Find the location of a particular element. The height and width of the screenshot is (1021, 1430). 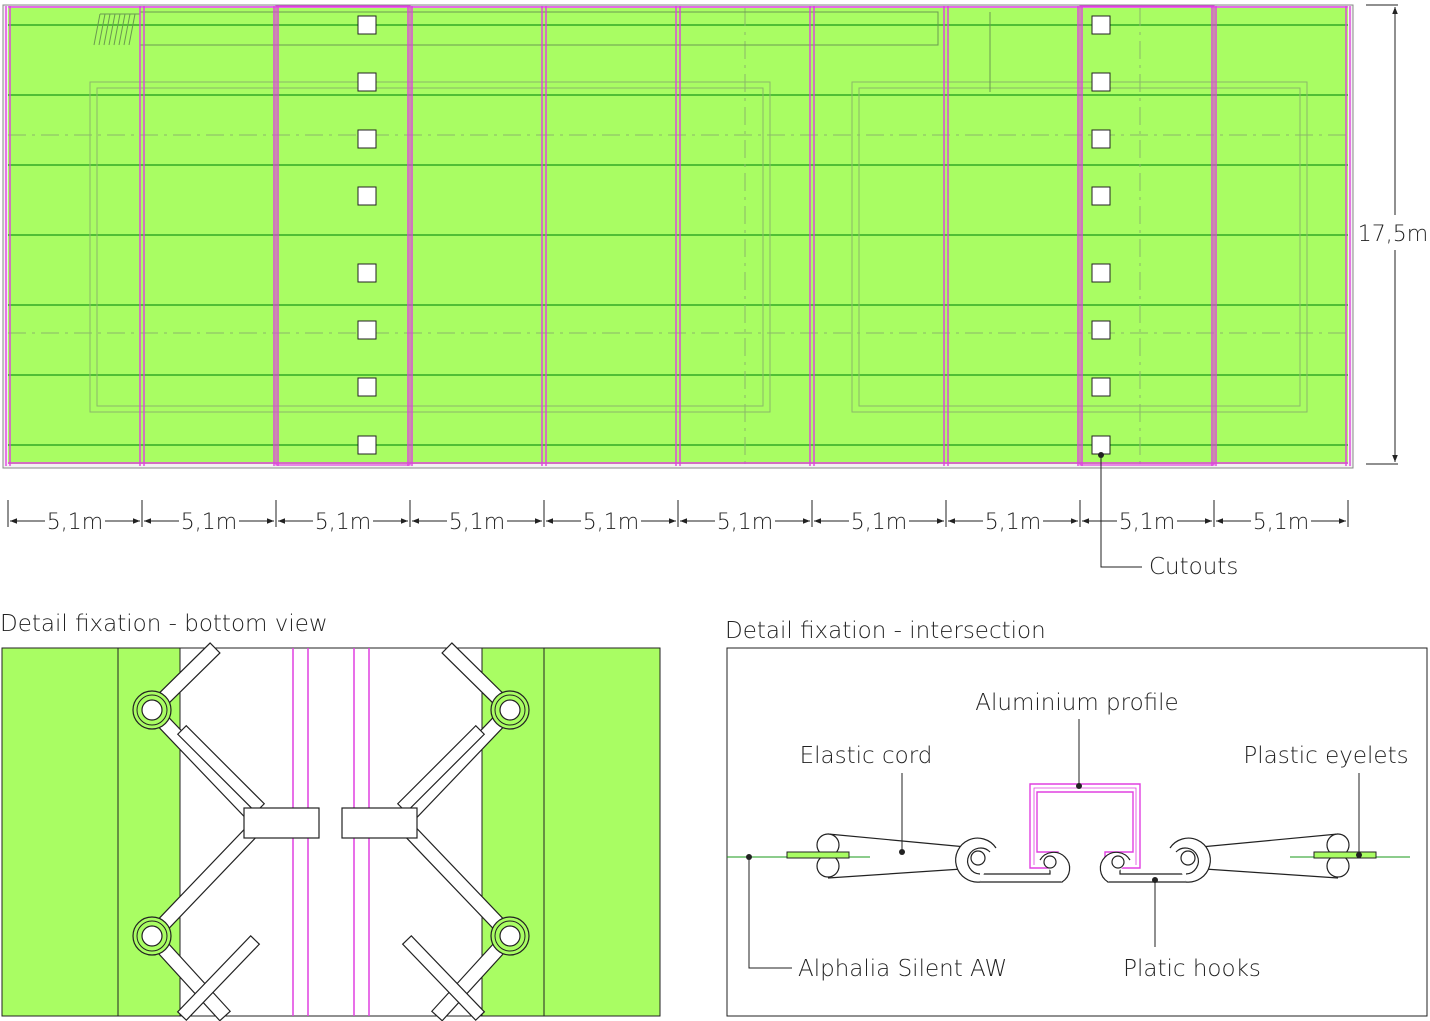

width-dimensions: 5,1m 5,1m 5,1m 5,1m 5,1m 5,1m 5,1m 5,1m 5,1m 5,1m is located at coordinates (678, 517).